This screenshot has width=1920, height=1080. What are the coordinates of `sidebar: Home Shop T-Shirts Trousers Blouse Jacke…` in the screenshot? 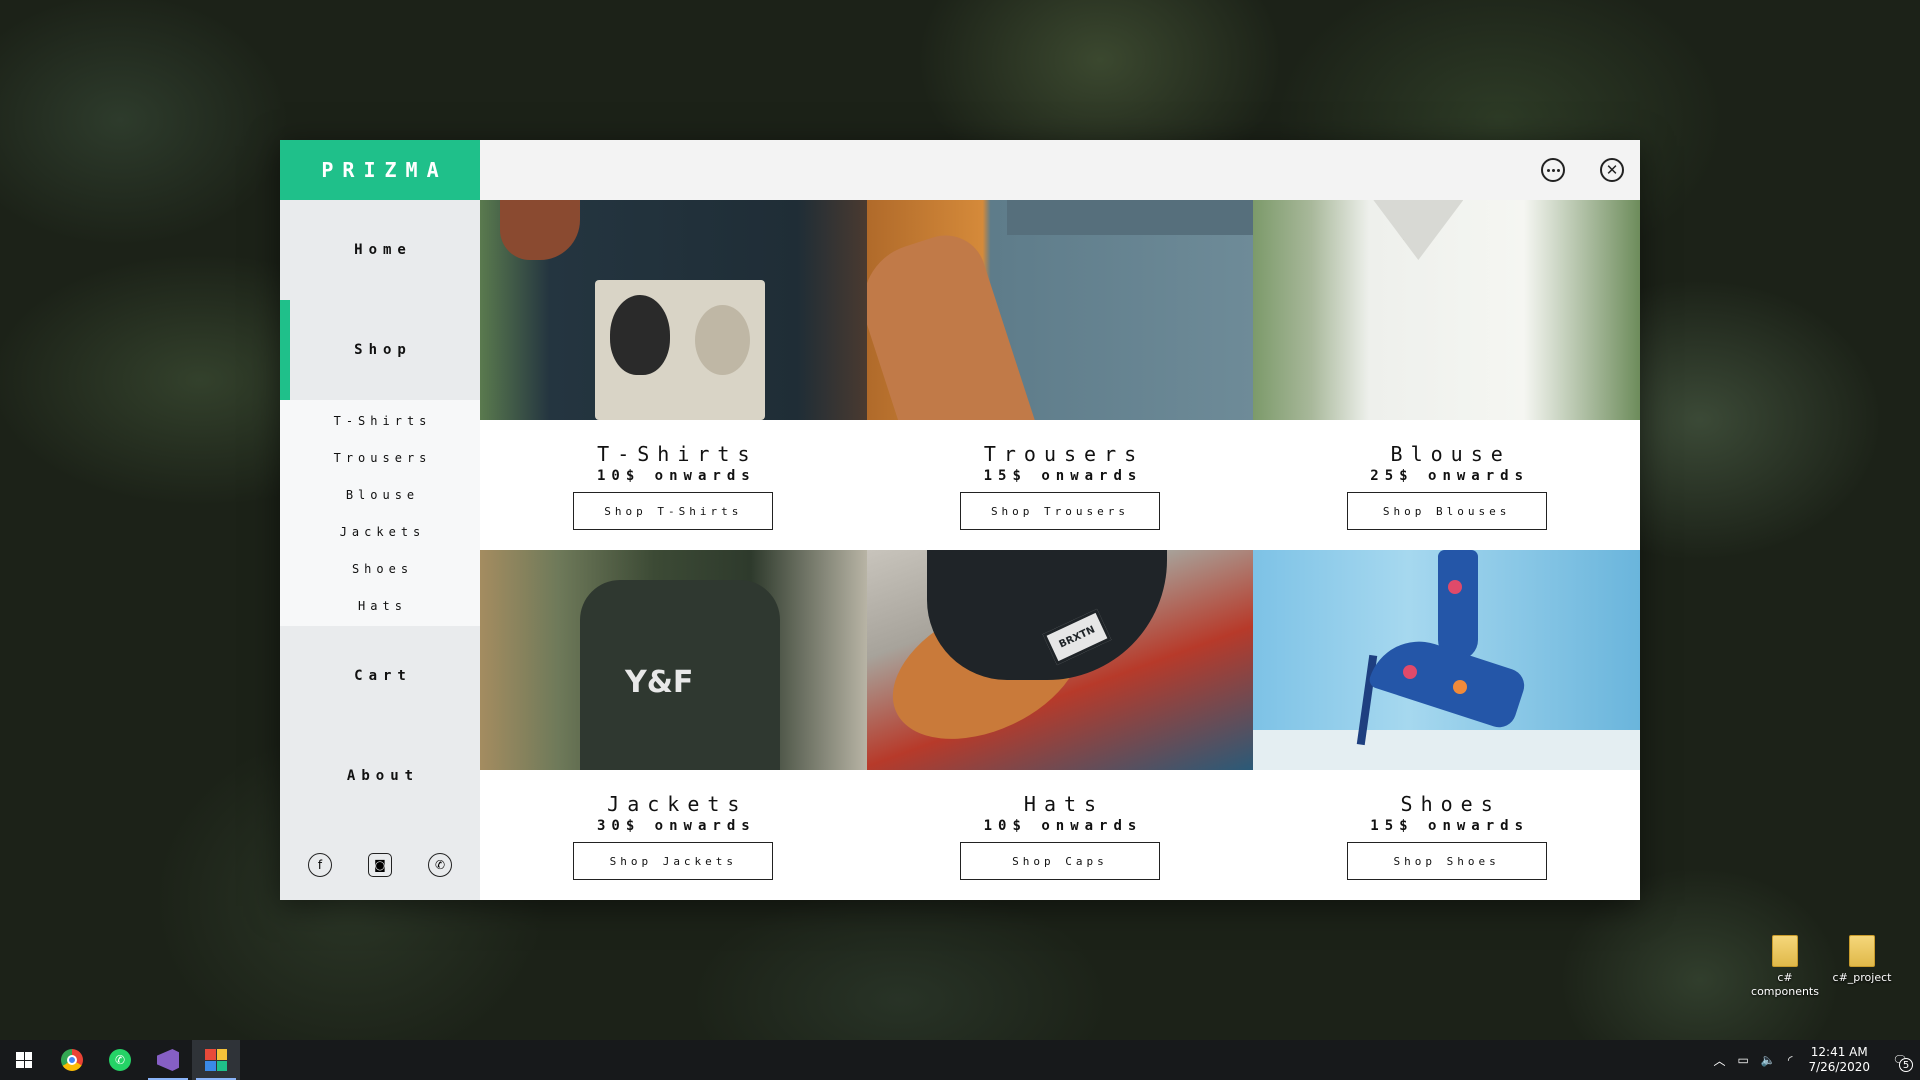 It's located at (380, 550).